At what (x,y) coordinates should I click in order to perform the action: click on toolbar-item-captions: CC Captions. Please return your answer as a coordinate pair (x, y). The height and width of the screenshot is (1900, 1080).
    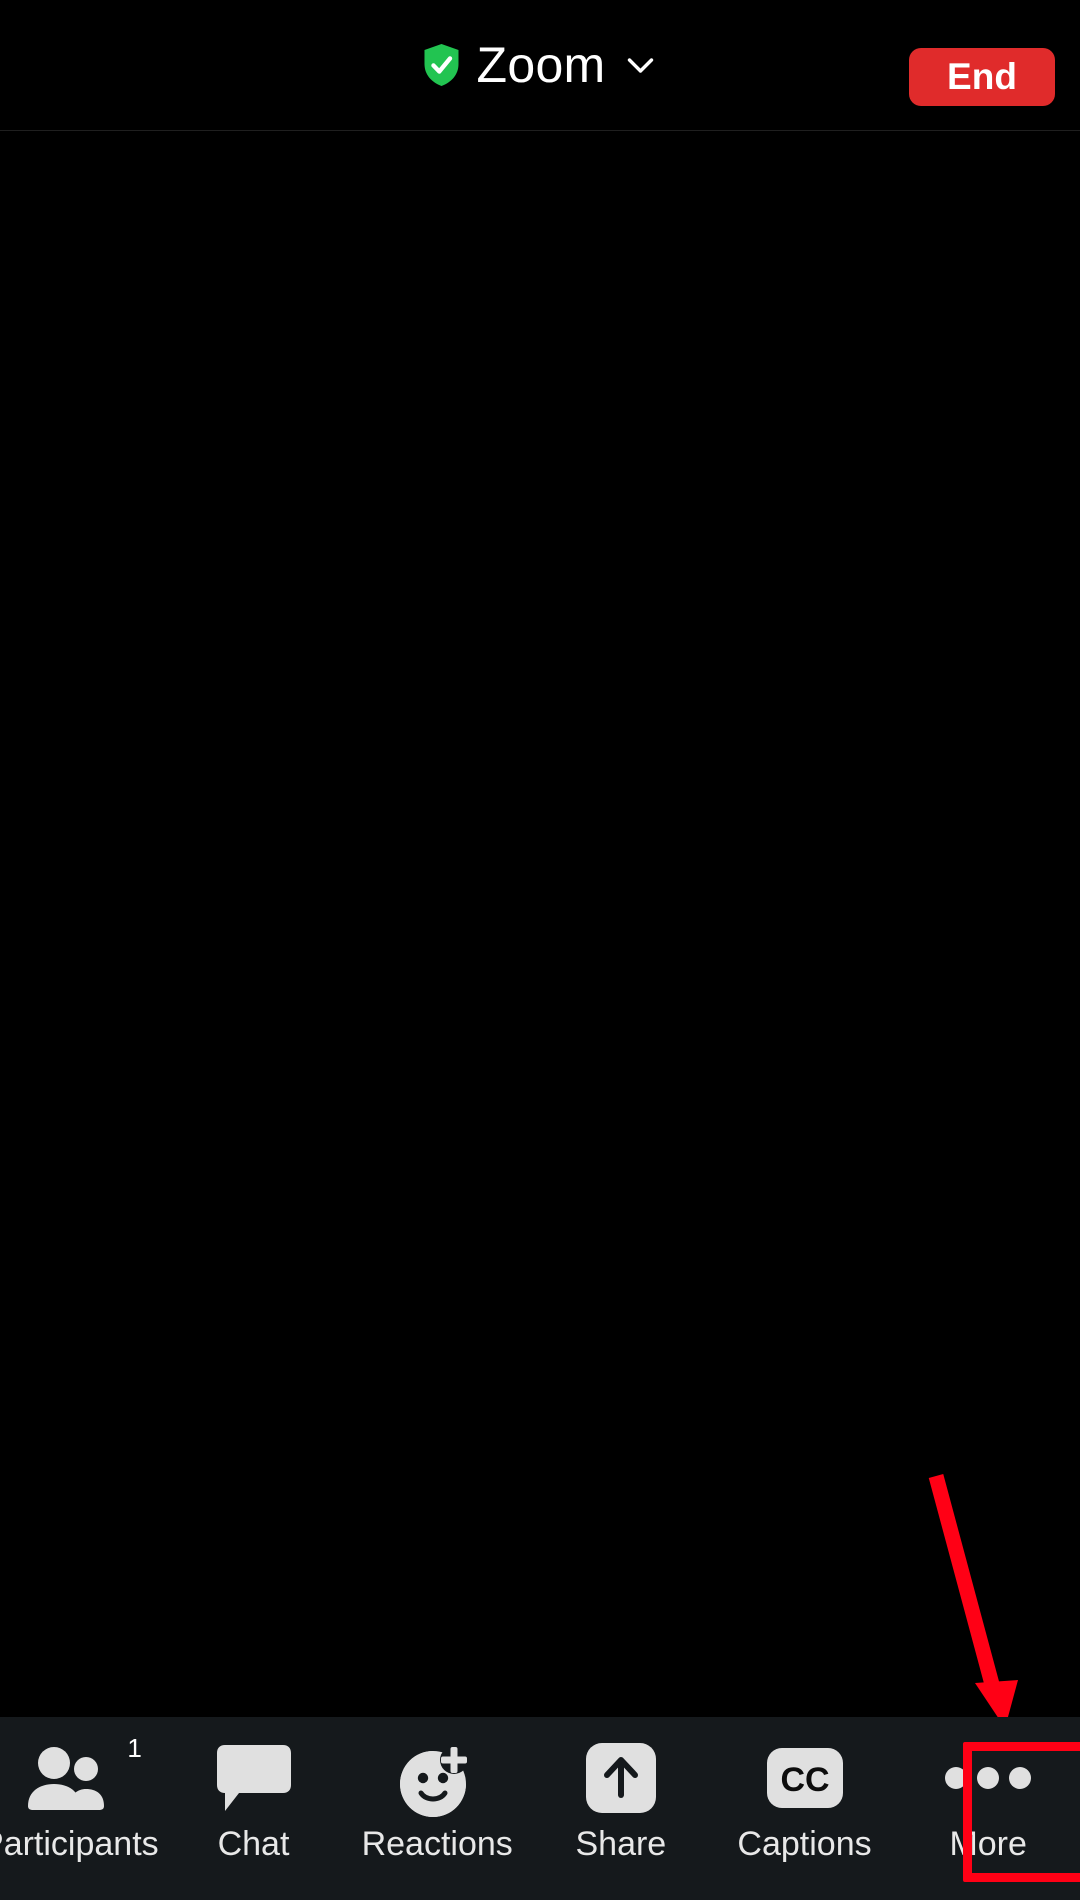
    Looking at the image, I should click on (805, 1800).